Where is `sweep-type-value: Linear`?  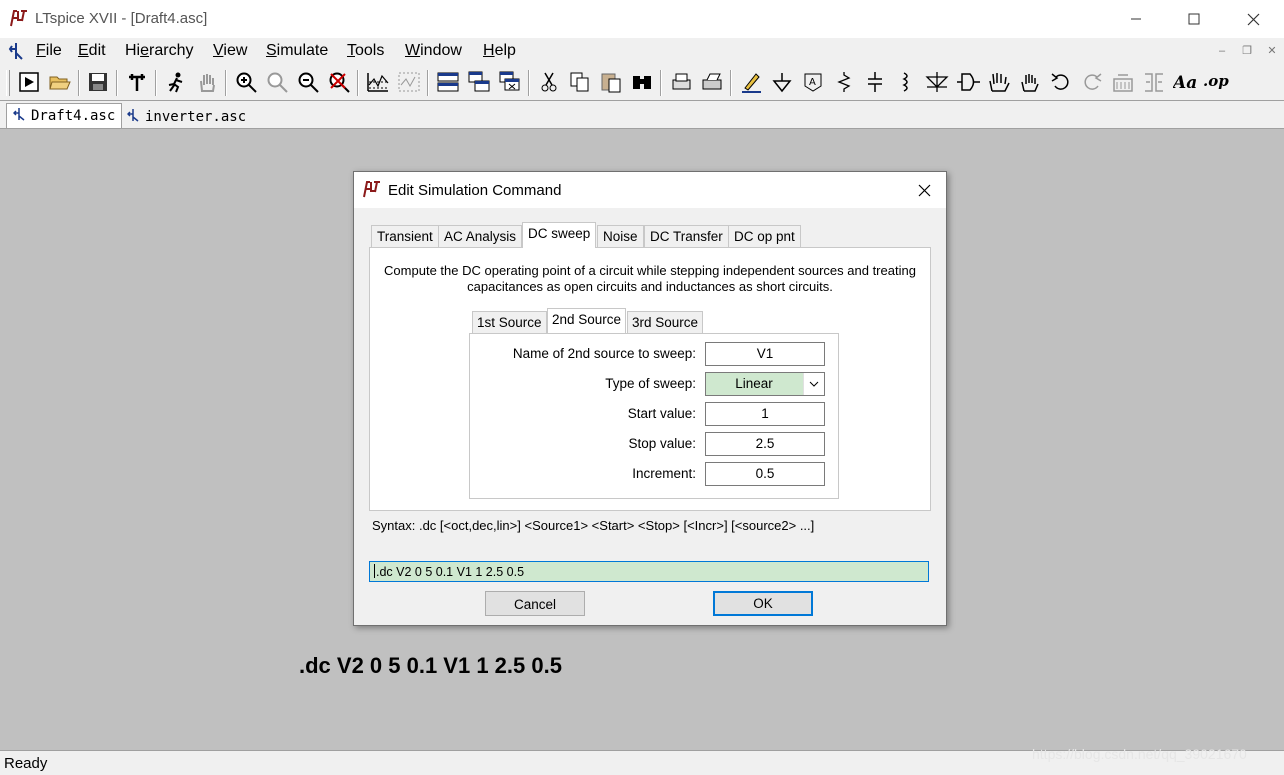
sweep-type-value: Linear is located at coordinates (754, 383).